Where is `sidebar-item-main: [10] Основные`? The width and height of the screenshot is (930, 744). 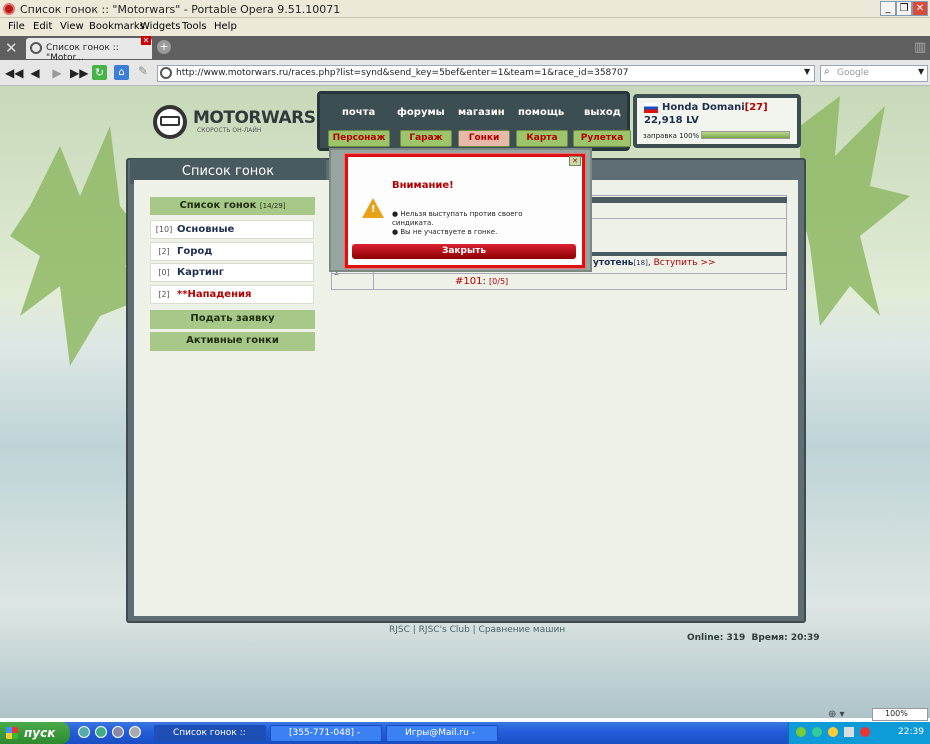 sidebar-item-main: [10] Основные is located at coordinates (232, 229).